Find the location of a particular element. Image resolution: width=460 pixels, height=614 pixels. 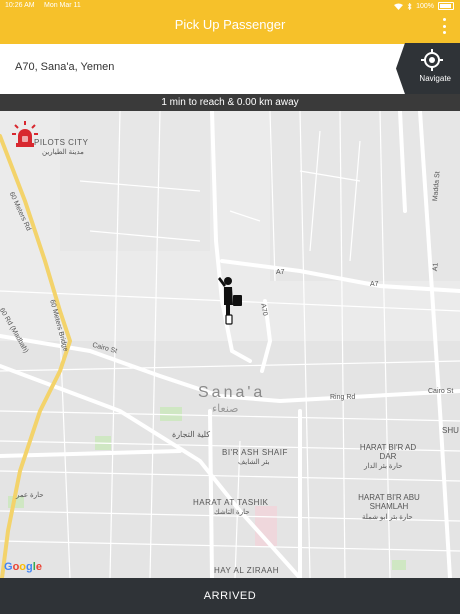

target-icon is located at coordinates (432, 60).